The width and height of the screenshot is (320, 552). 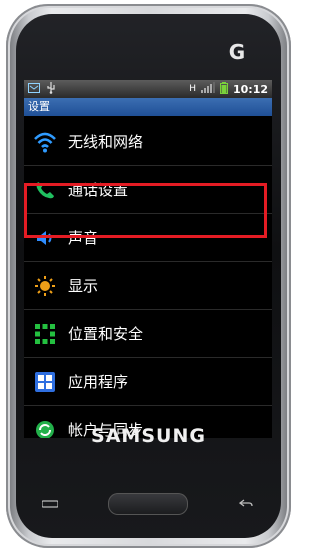 I want to click on menu-key, so click(x=50, y=504).